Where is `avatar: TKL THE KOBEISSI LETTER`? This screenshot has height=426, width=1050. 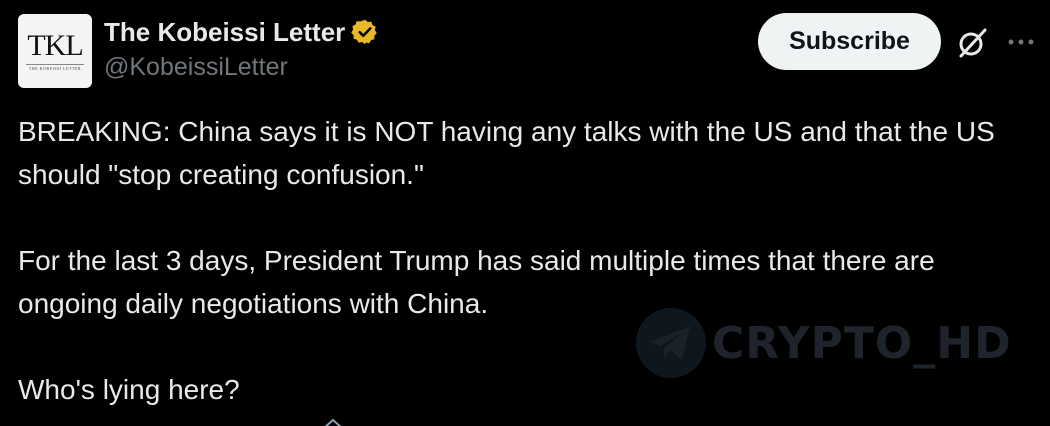 avatar: TKL THE KOBEISSI LETTER is located at coordinates (55, 51).